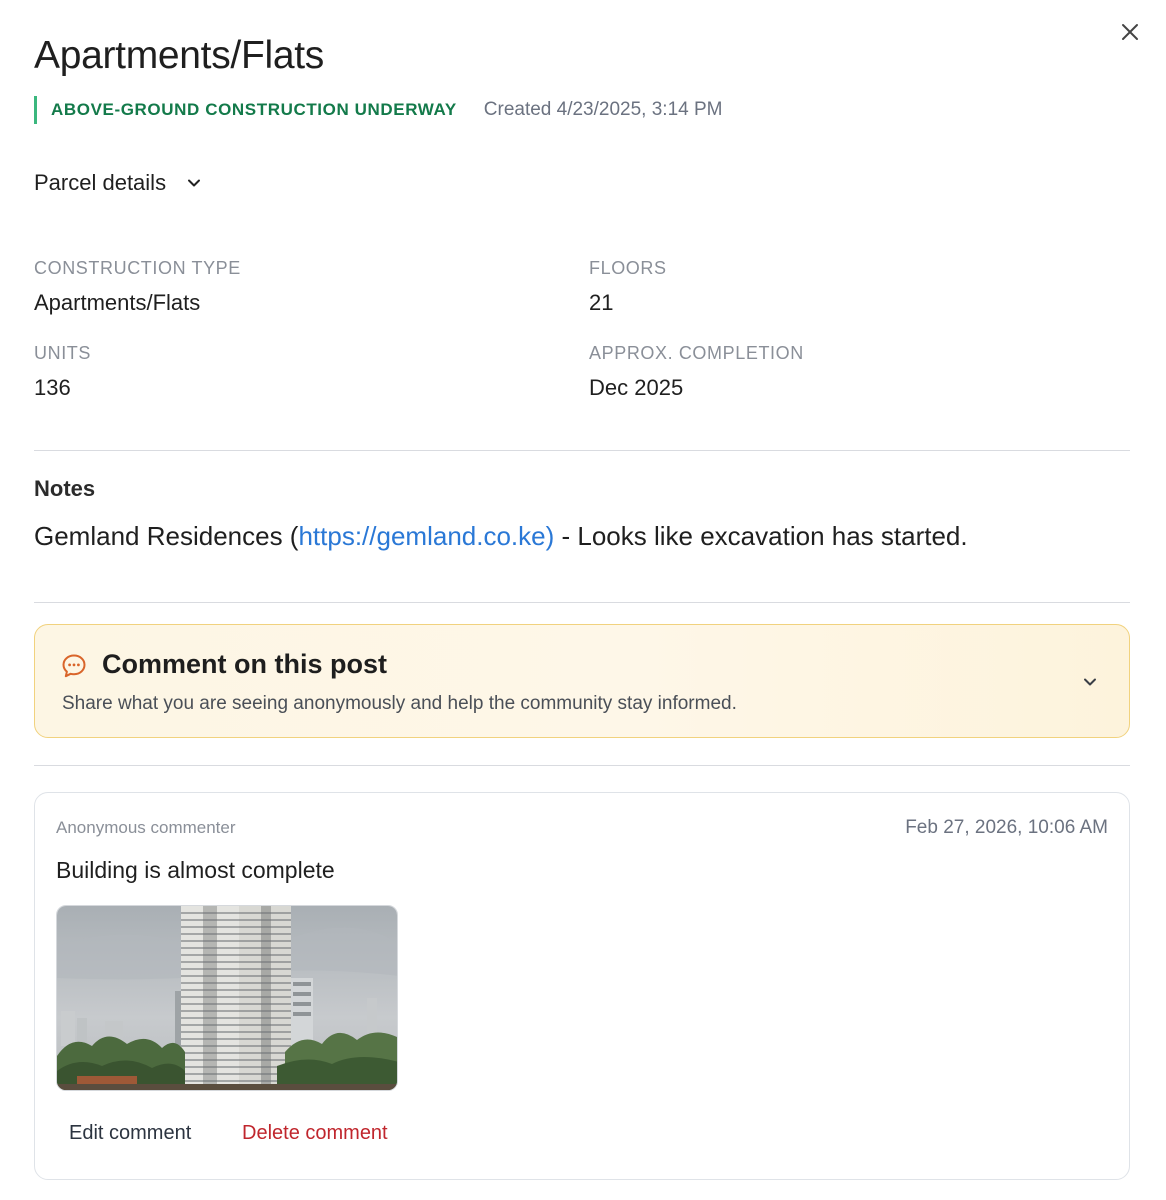 The image size is (1166, 1200). I want to click on page-title: Apartments/Flats, so click(179, 55).